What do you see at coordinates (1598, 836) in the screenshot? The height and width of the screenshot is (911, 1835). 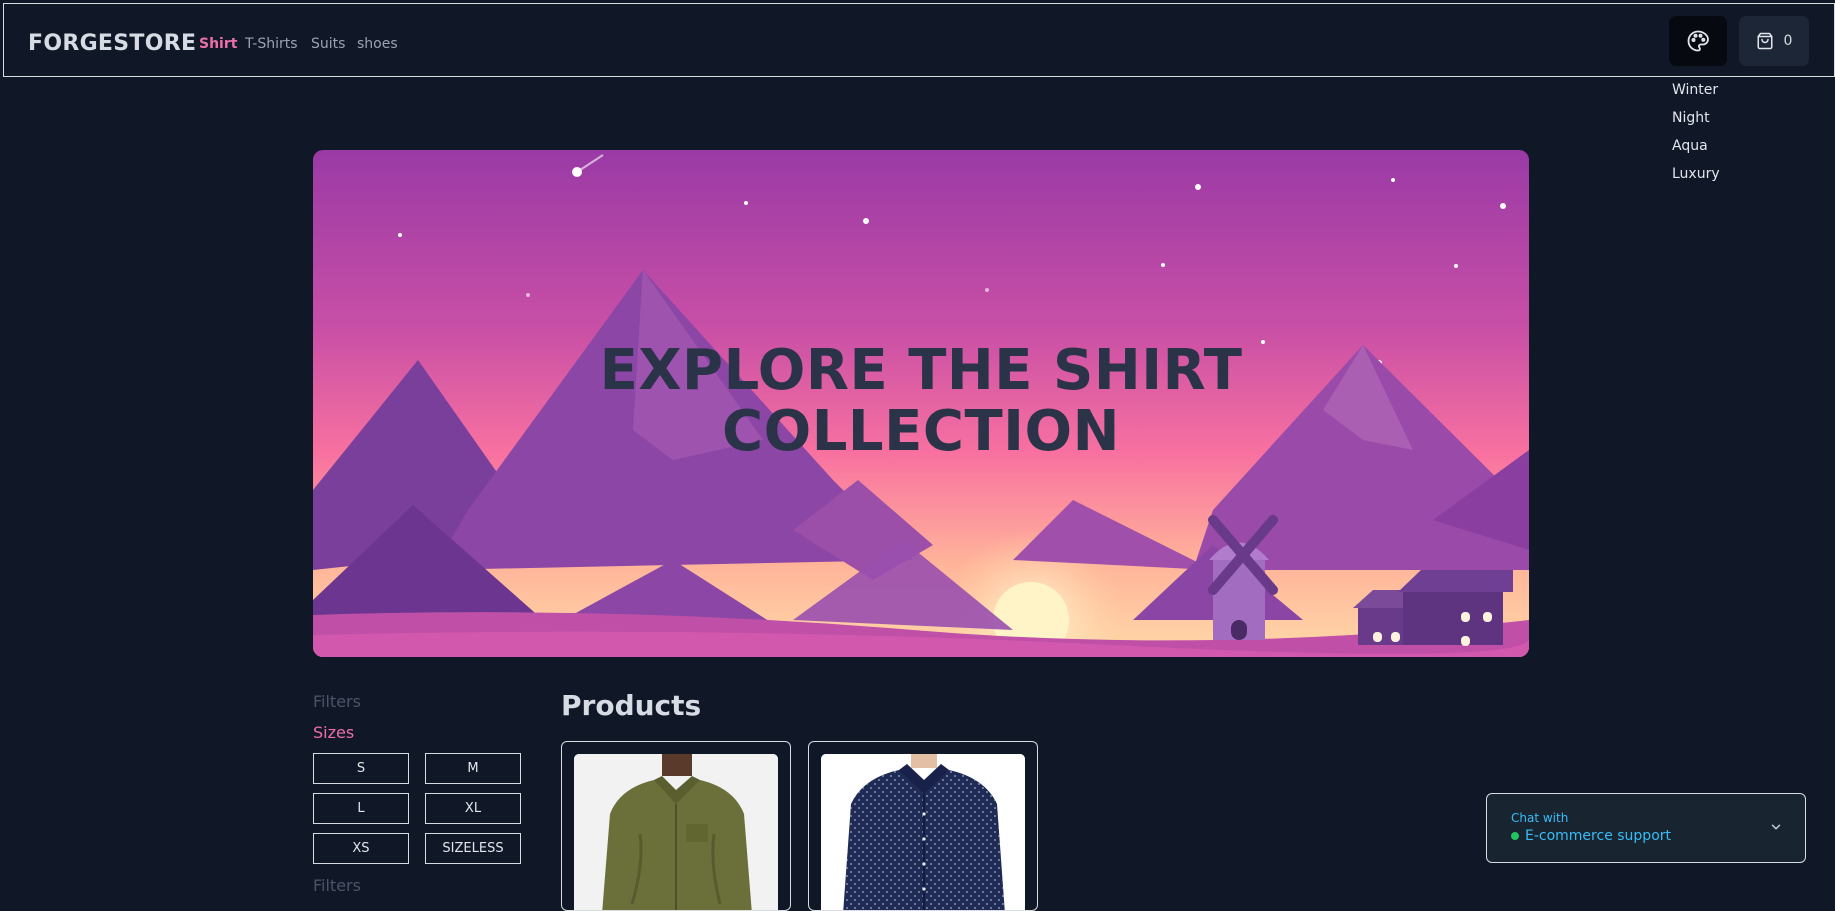 I see `chat-support-label: E-commerce support` at bounding box center [1598, 836].